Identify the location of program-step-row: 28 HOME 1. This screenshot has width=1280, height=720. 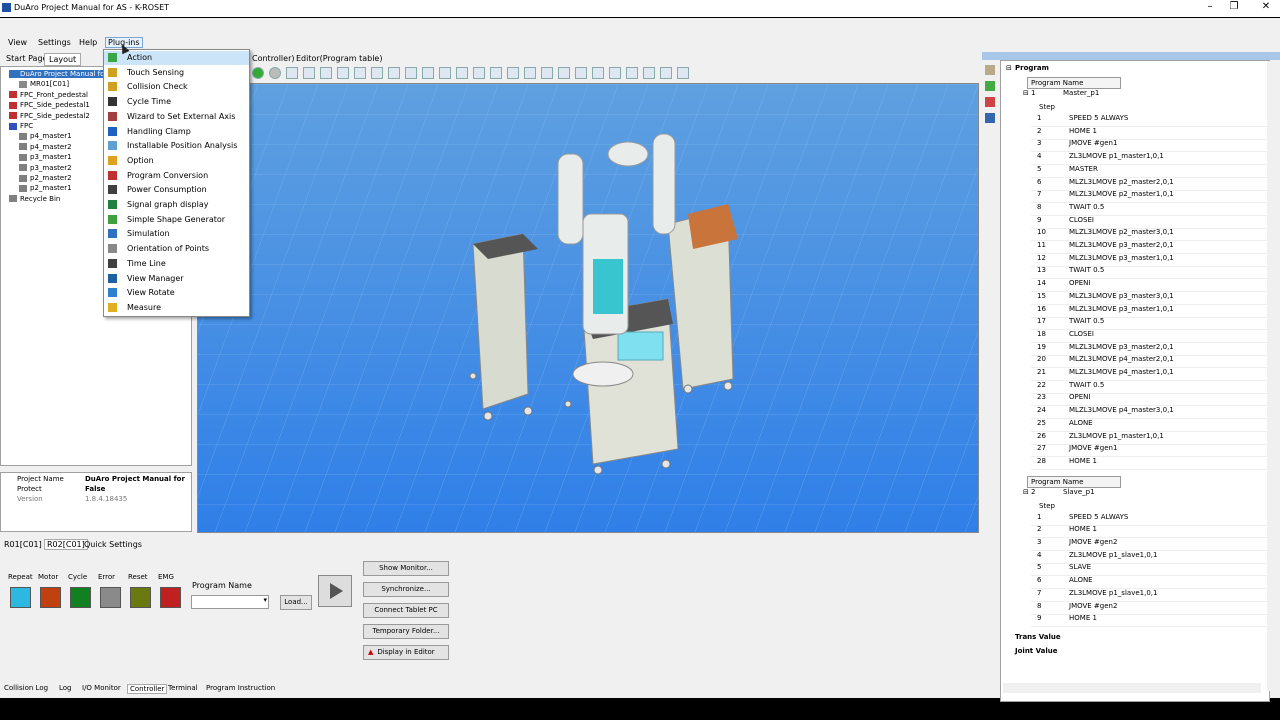
(1149, 463).